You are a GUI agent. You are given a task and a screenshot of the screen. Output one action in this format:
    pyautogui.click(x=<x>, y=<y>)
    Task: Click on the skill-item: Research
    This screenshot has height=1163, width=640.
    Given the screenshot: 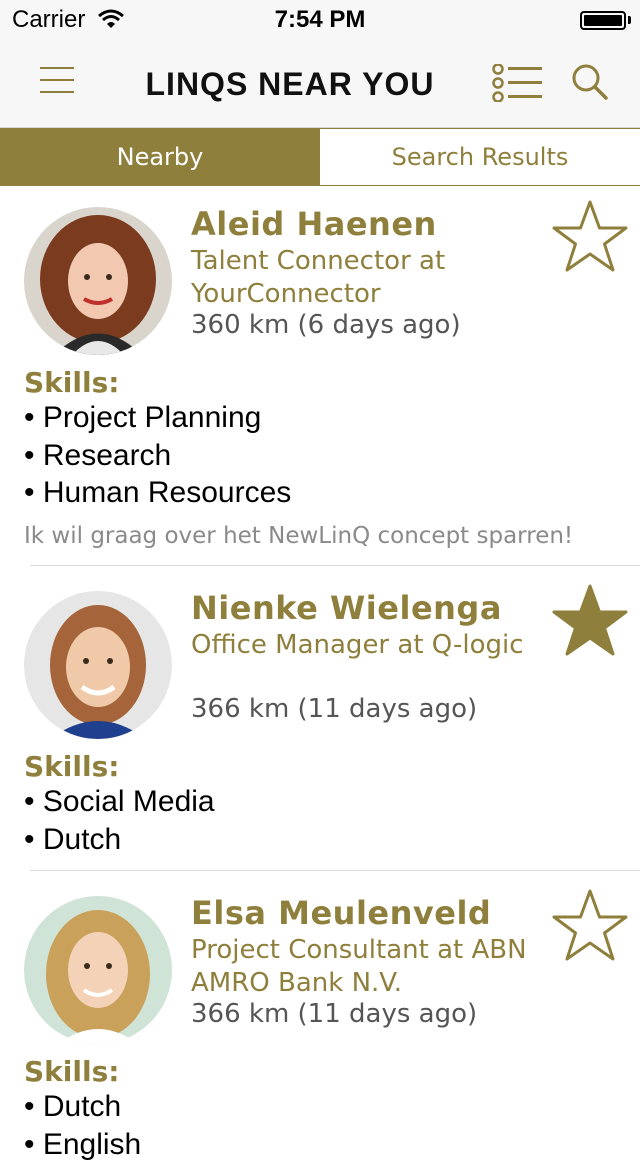 What is the action you would take?
    pyautogui.click(x=157, y=456)
    